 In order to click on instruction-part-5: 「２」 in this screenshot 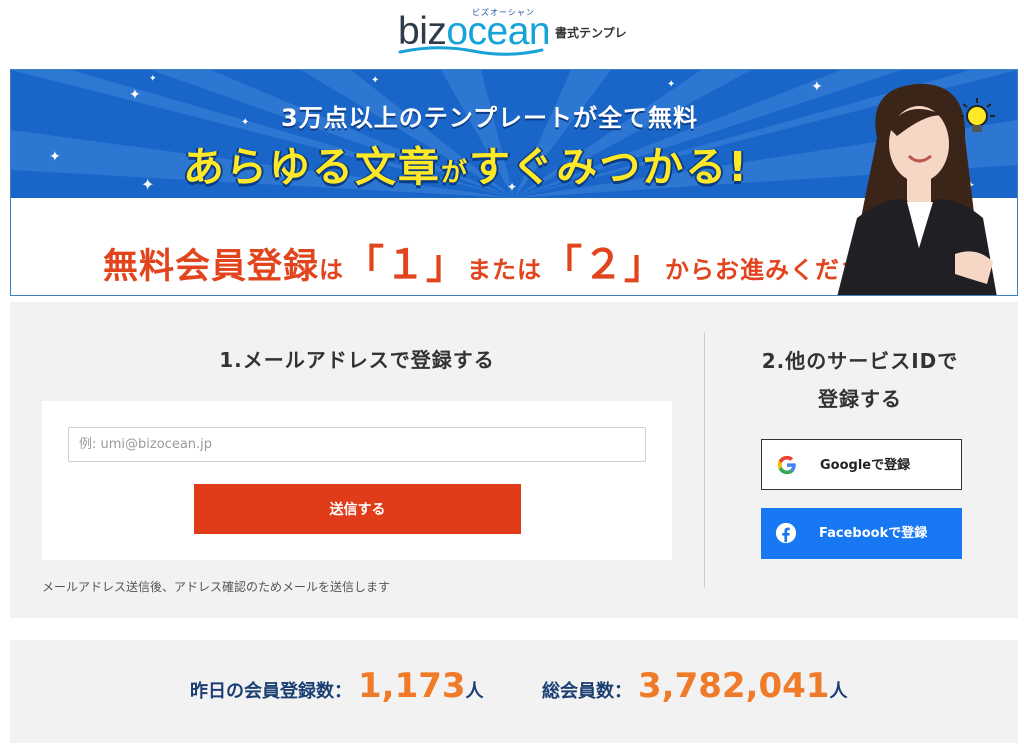, I will do `click(604, 265)`.